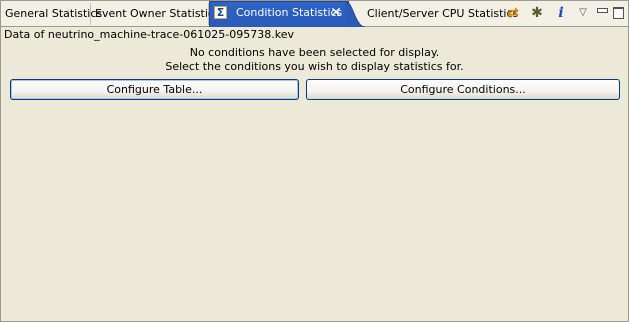 This screenshot has height=322, width=629. I want to click on bug-icon: ✱, so click(537, 13).